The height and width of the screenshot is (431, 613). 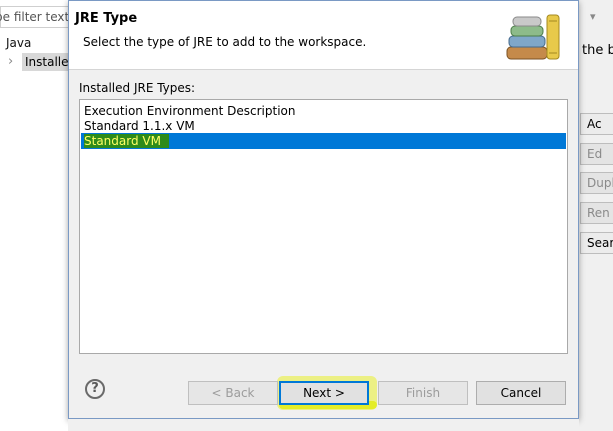 I want to click on list-item-standard-11x-vm: Standard 1.1.x VM, so click(x=139, y=126).